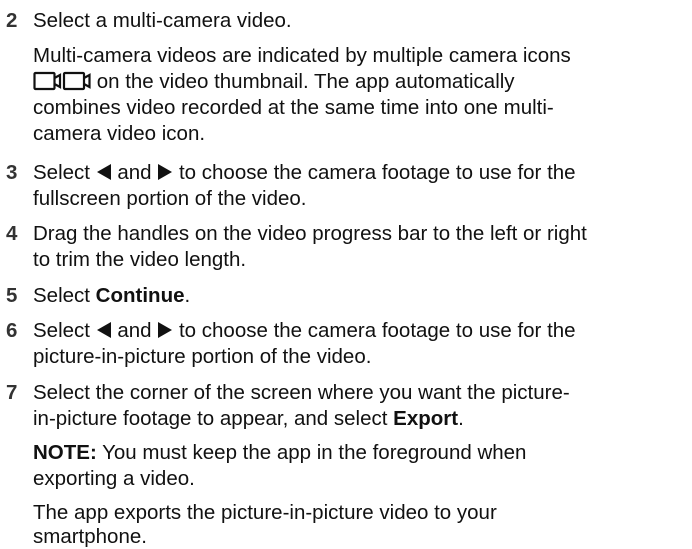  Describe the element at coordinates (140, 295) in the screenshot. I see `ui-label-continue: Continue` at that location.